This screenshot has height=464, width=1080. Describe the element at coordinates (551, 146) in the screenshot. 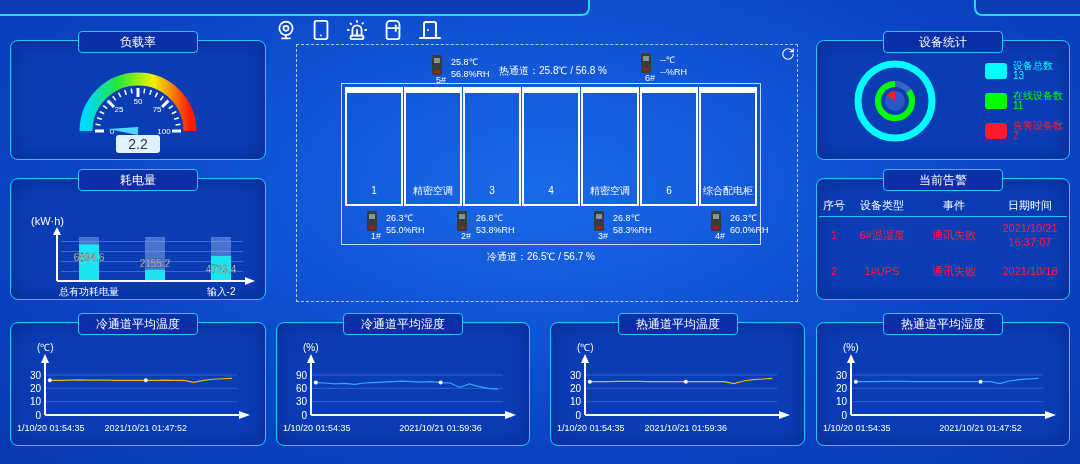

I see `cabinet: 4` at that location.